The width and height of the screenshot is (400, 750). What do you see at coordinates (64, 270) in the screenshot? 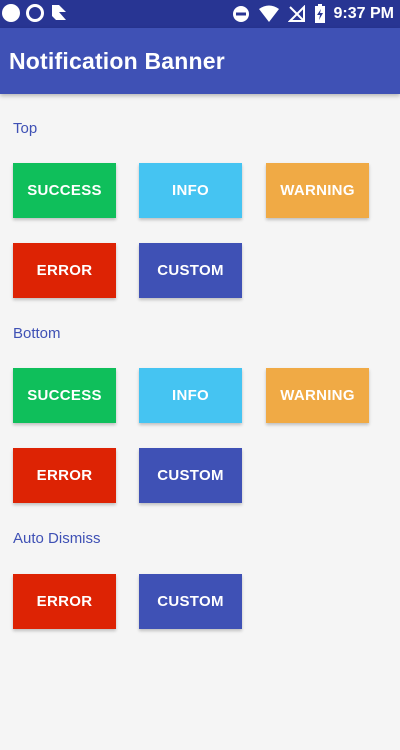
I see `top-error-button: ERROR` at bounding box center [64, 270].